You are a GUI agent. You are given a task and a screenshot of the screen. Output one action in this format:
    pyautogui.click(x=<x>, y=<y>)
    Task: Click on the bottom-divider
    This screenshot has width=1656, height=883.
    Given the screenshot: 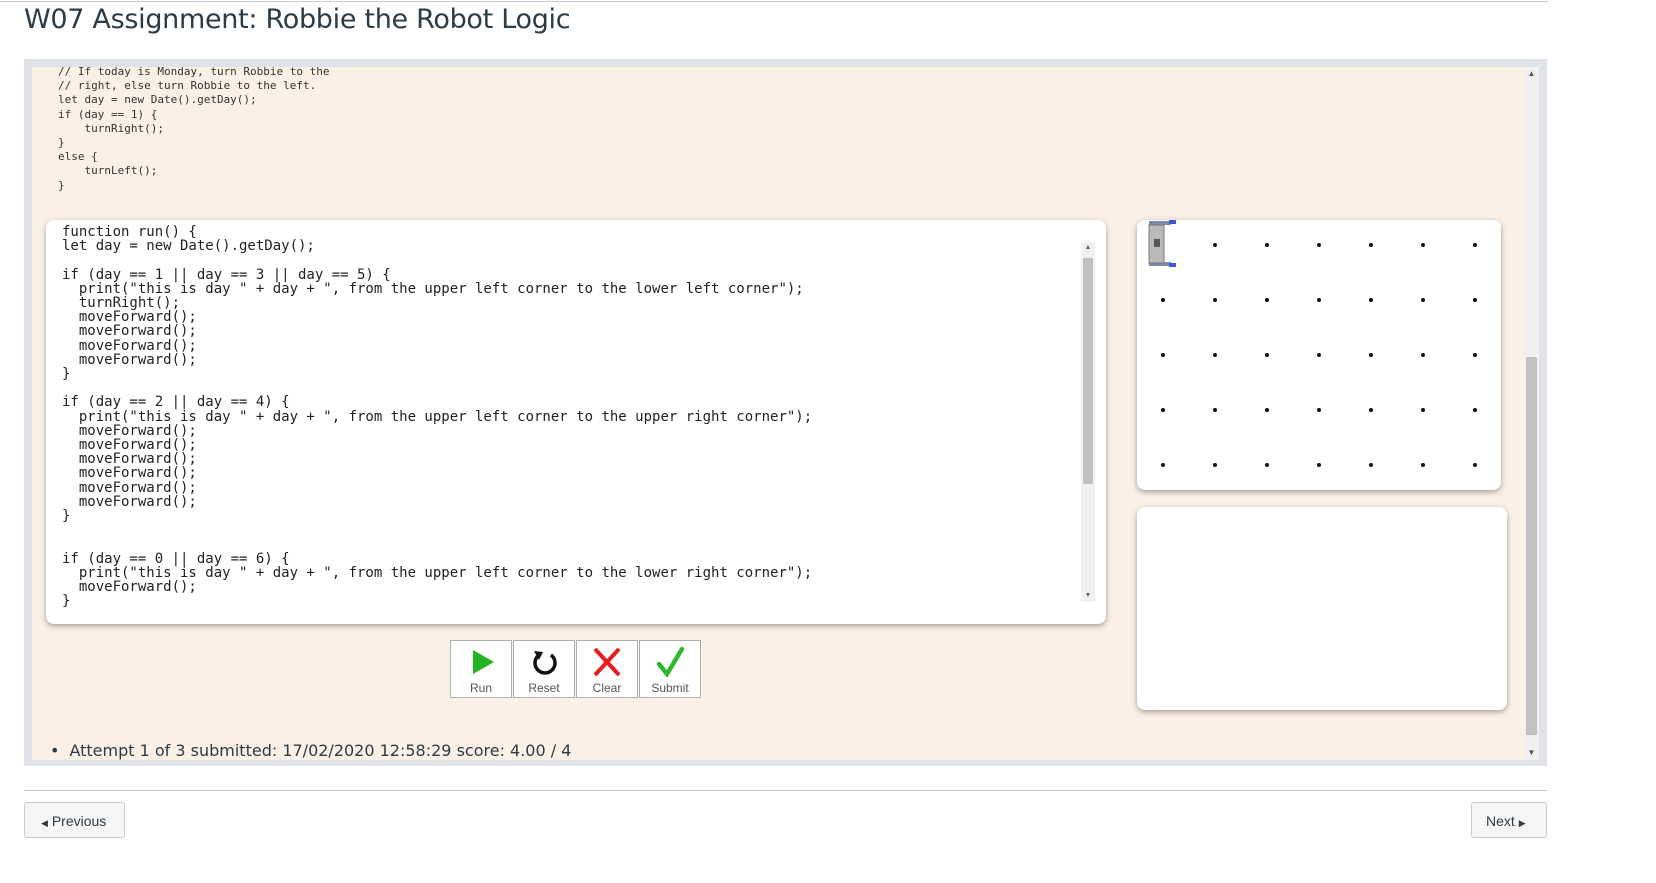 What is the action you would take?
    pyautogui.click(x=785, y=790)
    